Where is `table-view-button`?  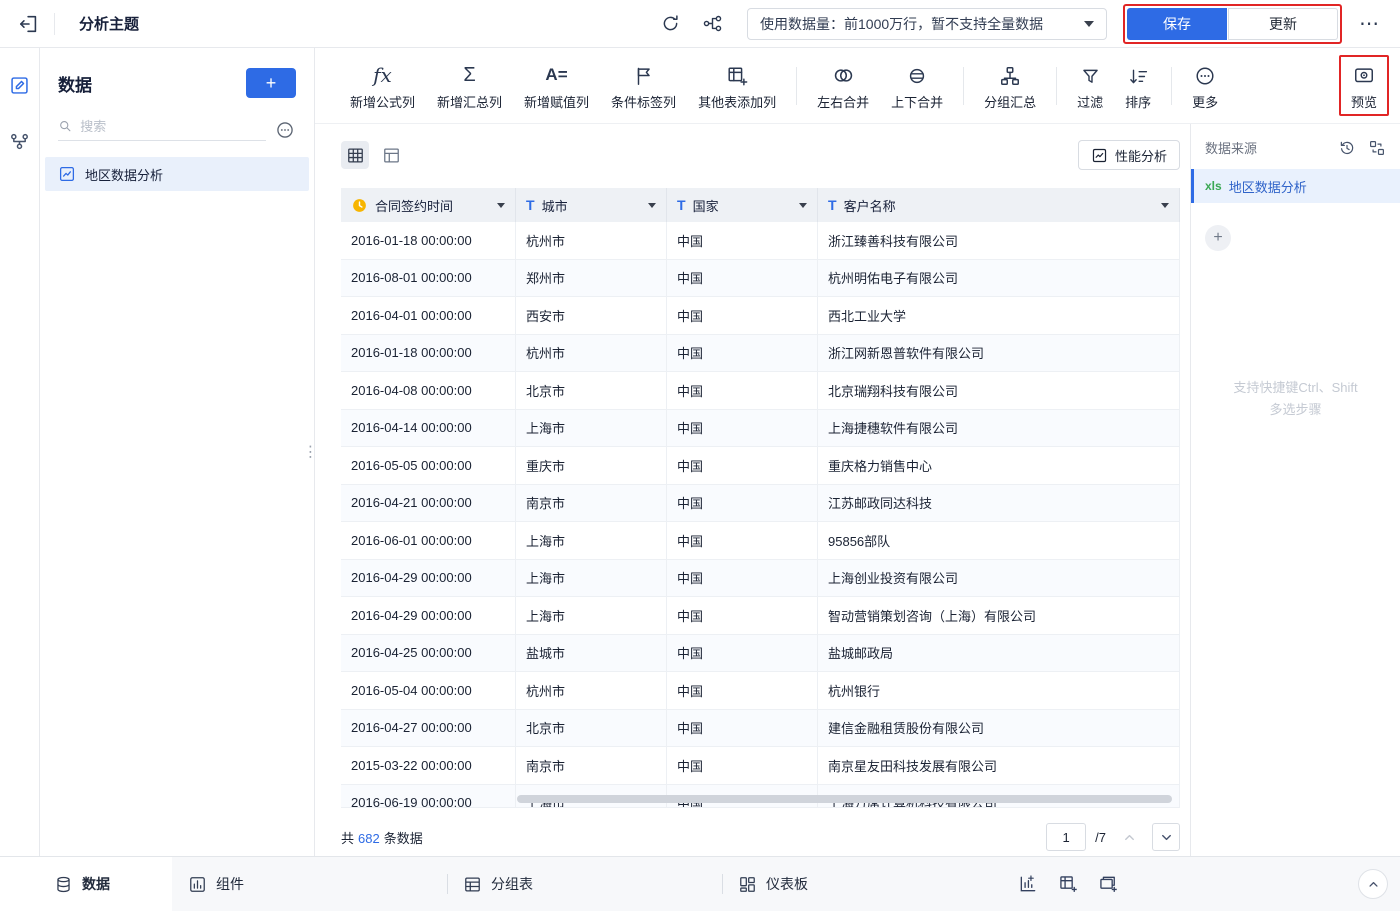 table-view-button is located at coordinates (391, 155).